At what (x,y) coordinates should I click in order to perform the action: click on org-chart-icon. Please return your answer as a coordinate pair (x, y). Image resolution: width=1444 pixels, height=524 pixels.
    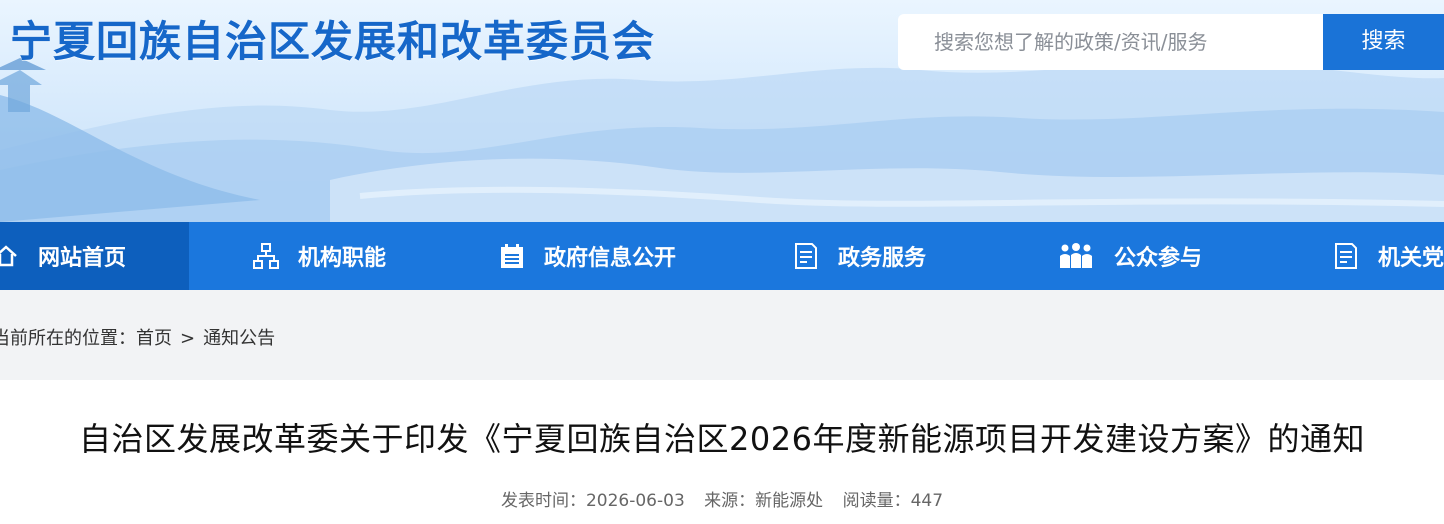
    Looking at the image, I should click on (266, 256).